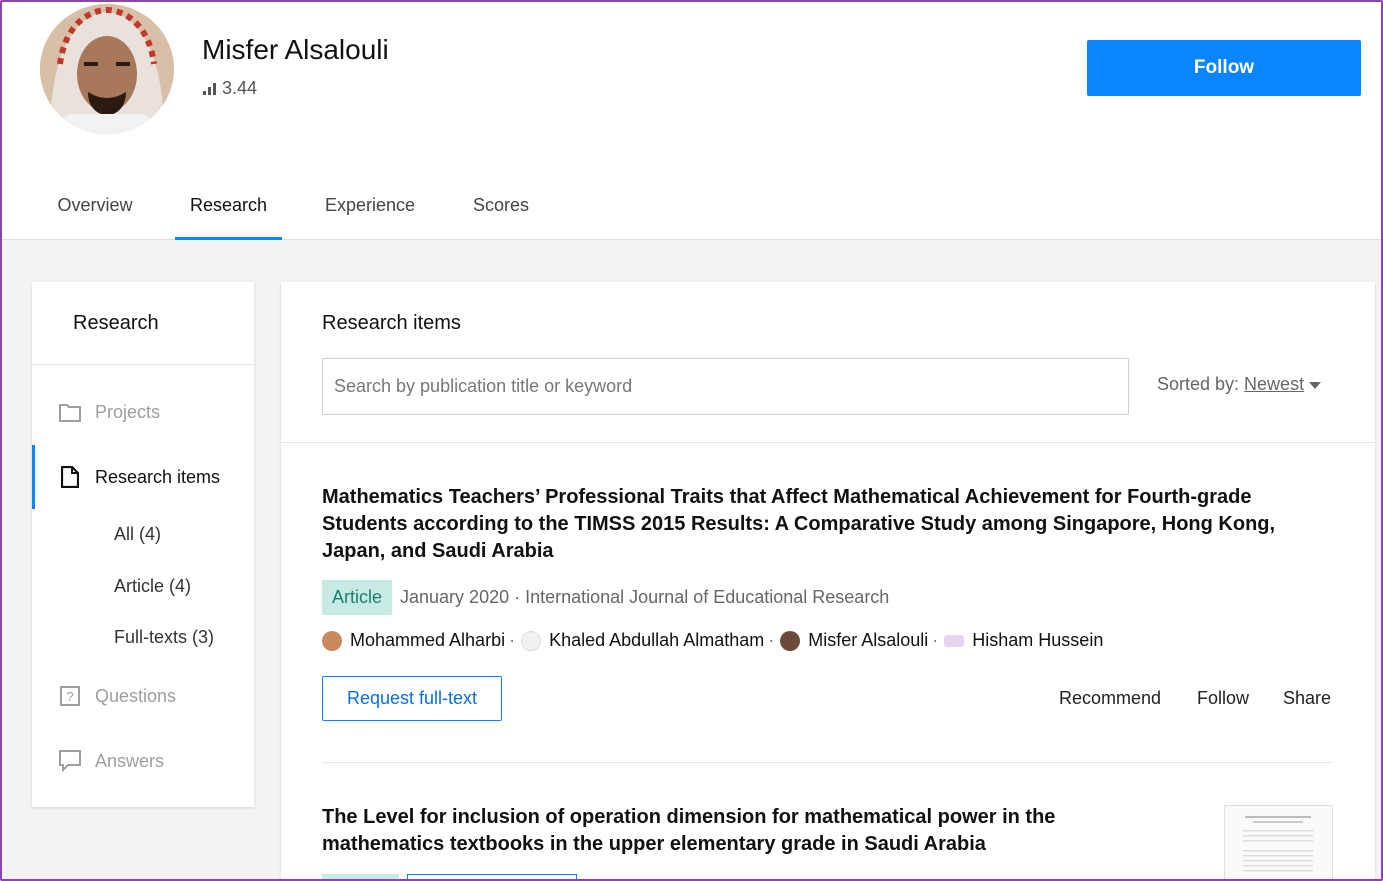  I want to click on publication-type-badge: Article, so click(357, 597).